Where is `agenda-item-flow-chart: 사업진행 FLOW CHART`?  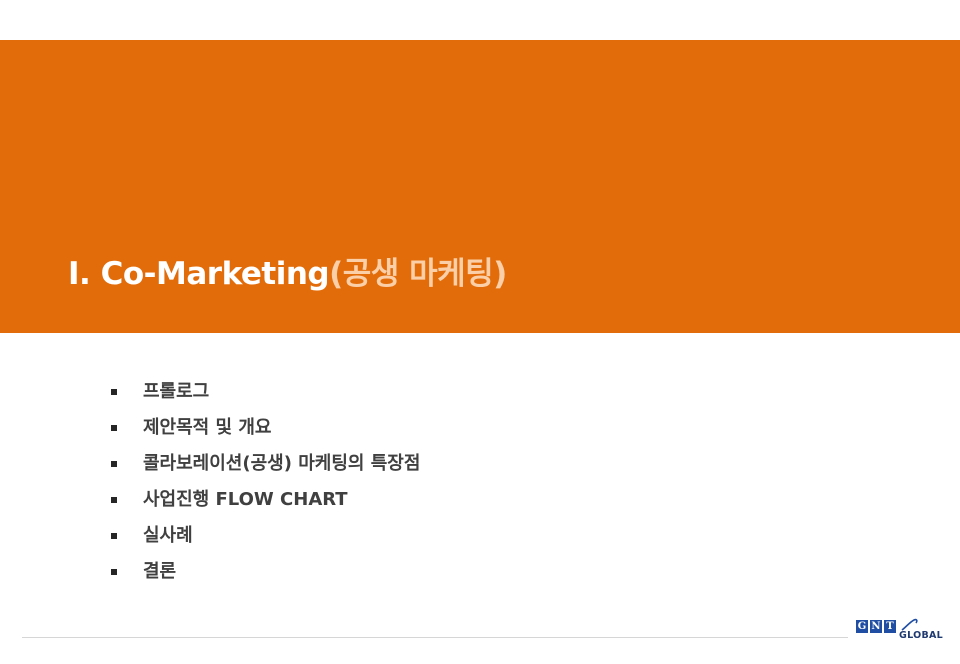
agenda-item-flow-chart: 사업진행 FLOW CHART is located at coordinates (265, 500).